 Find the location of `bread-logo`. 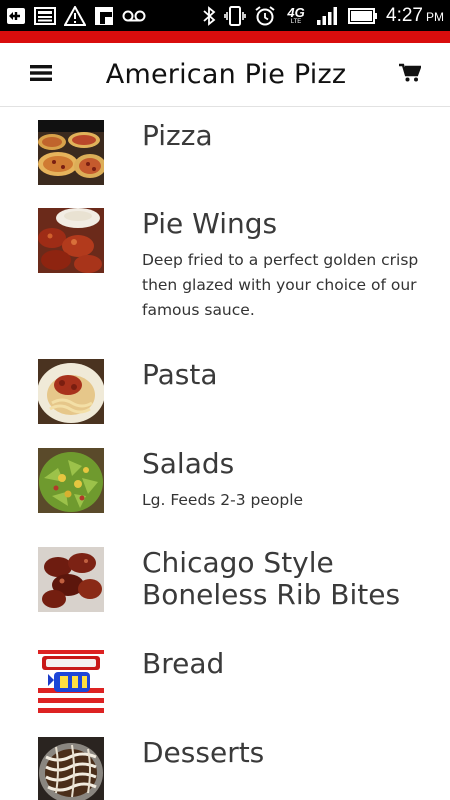

bread-logo is located at coordinates (71, 680).